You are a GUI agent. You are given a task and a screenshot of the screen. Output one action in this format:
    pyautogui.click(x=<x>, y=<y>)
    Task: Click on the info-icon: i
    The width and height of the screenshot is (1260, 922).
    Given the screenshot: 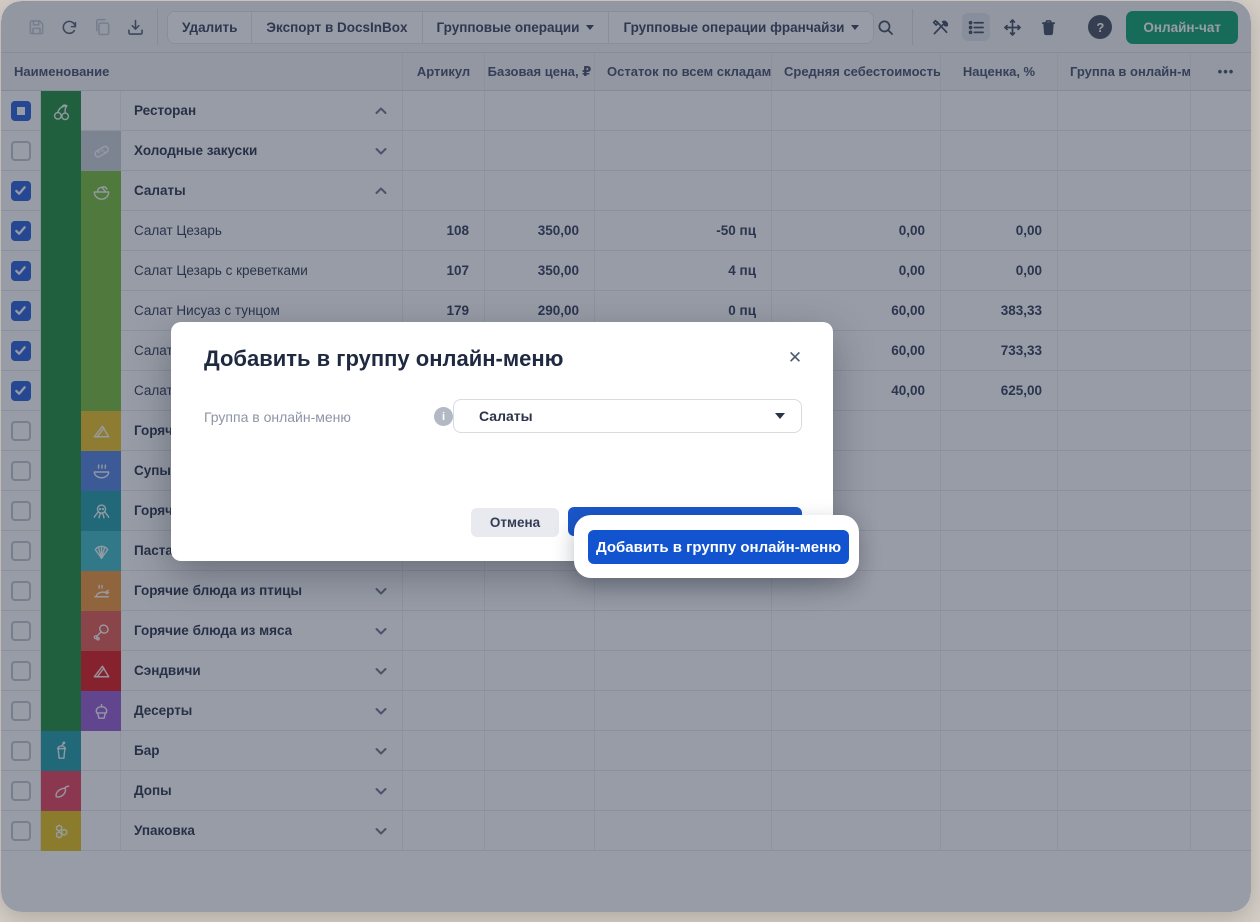 What is the action you would take?
    pyautogui.click(x=443, y=416)
    